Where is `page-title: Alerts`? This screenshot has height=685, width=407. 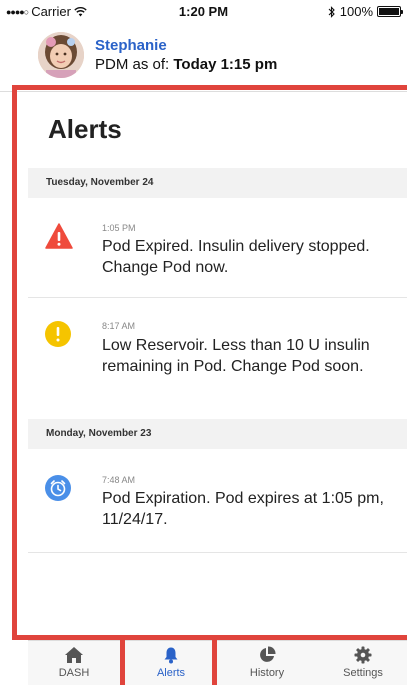
page-title: Alerts is located at coordinates (85, 129).